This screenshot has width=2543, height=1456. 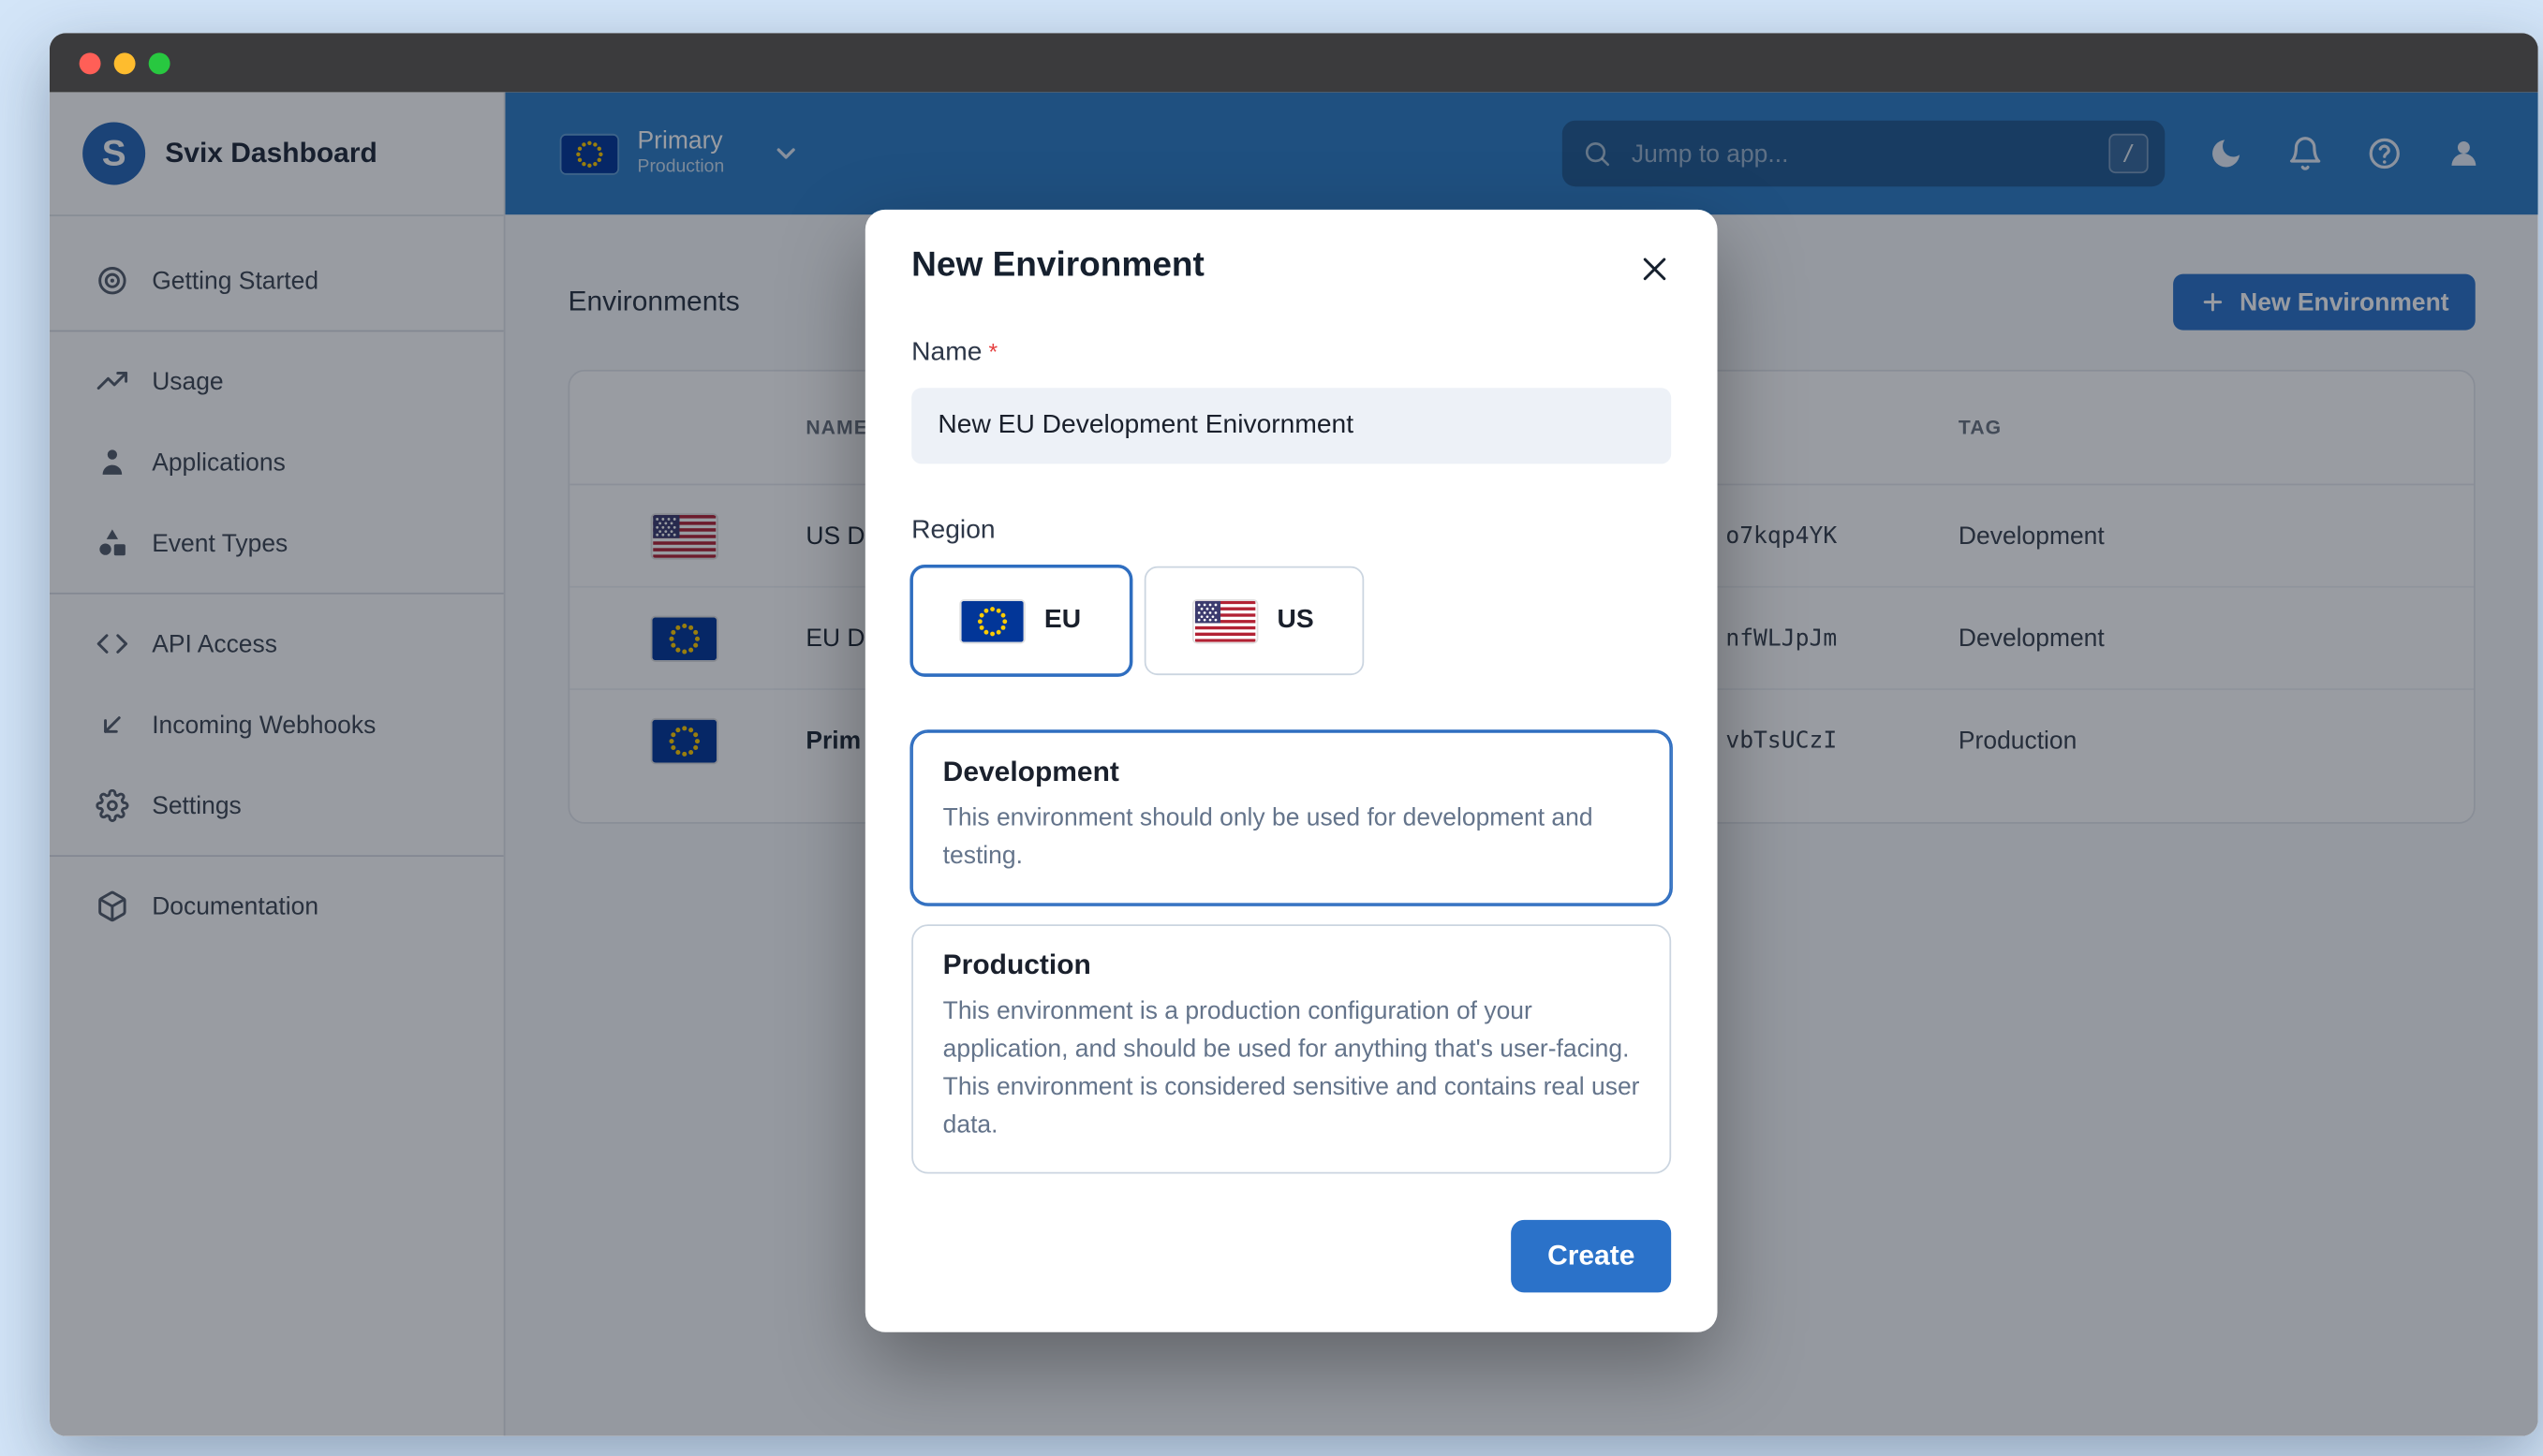 I want to click on required-marker: *, so click(x=993, y=351).